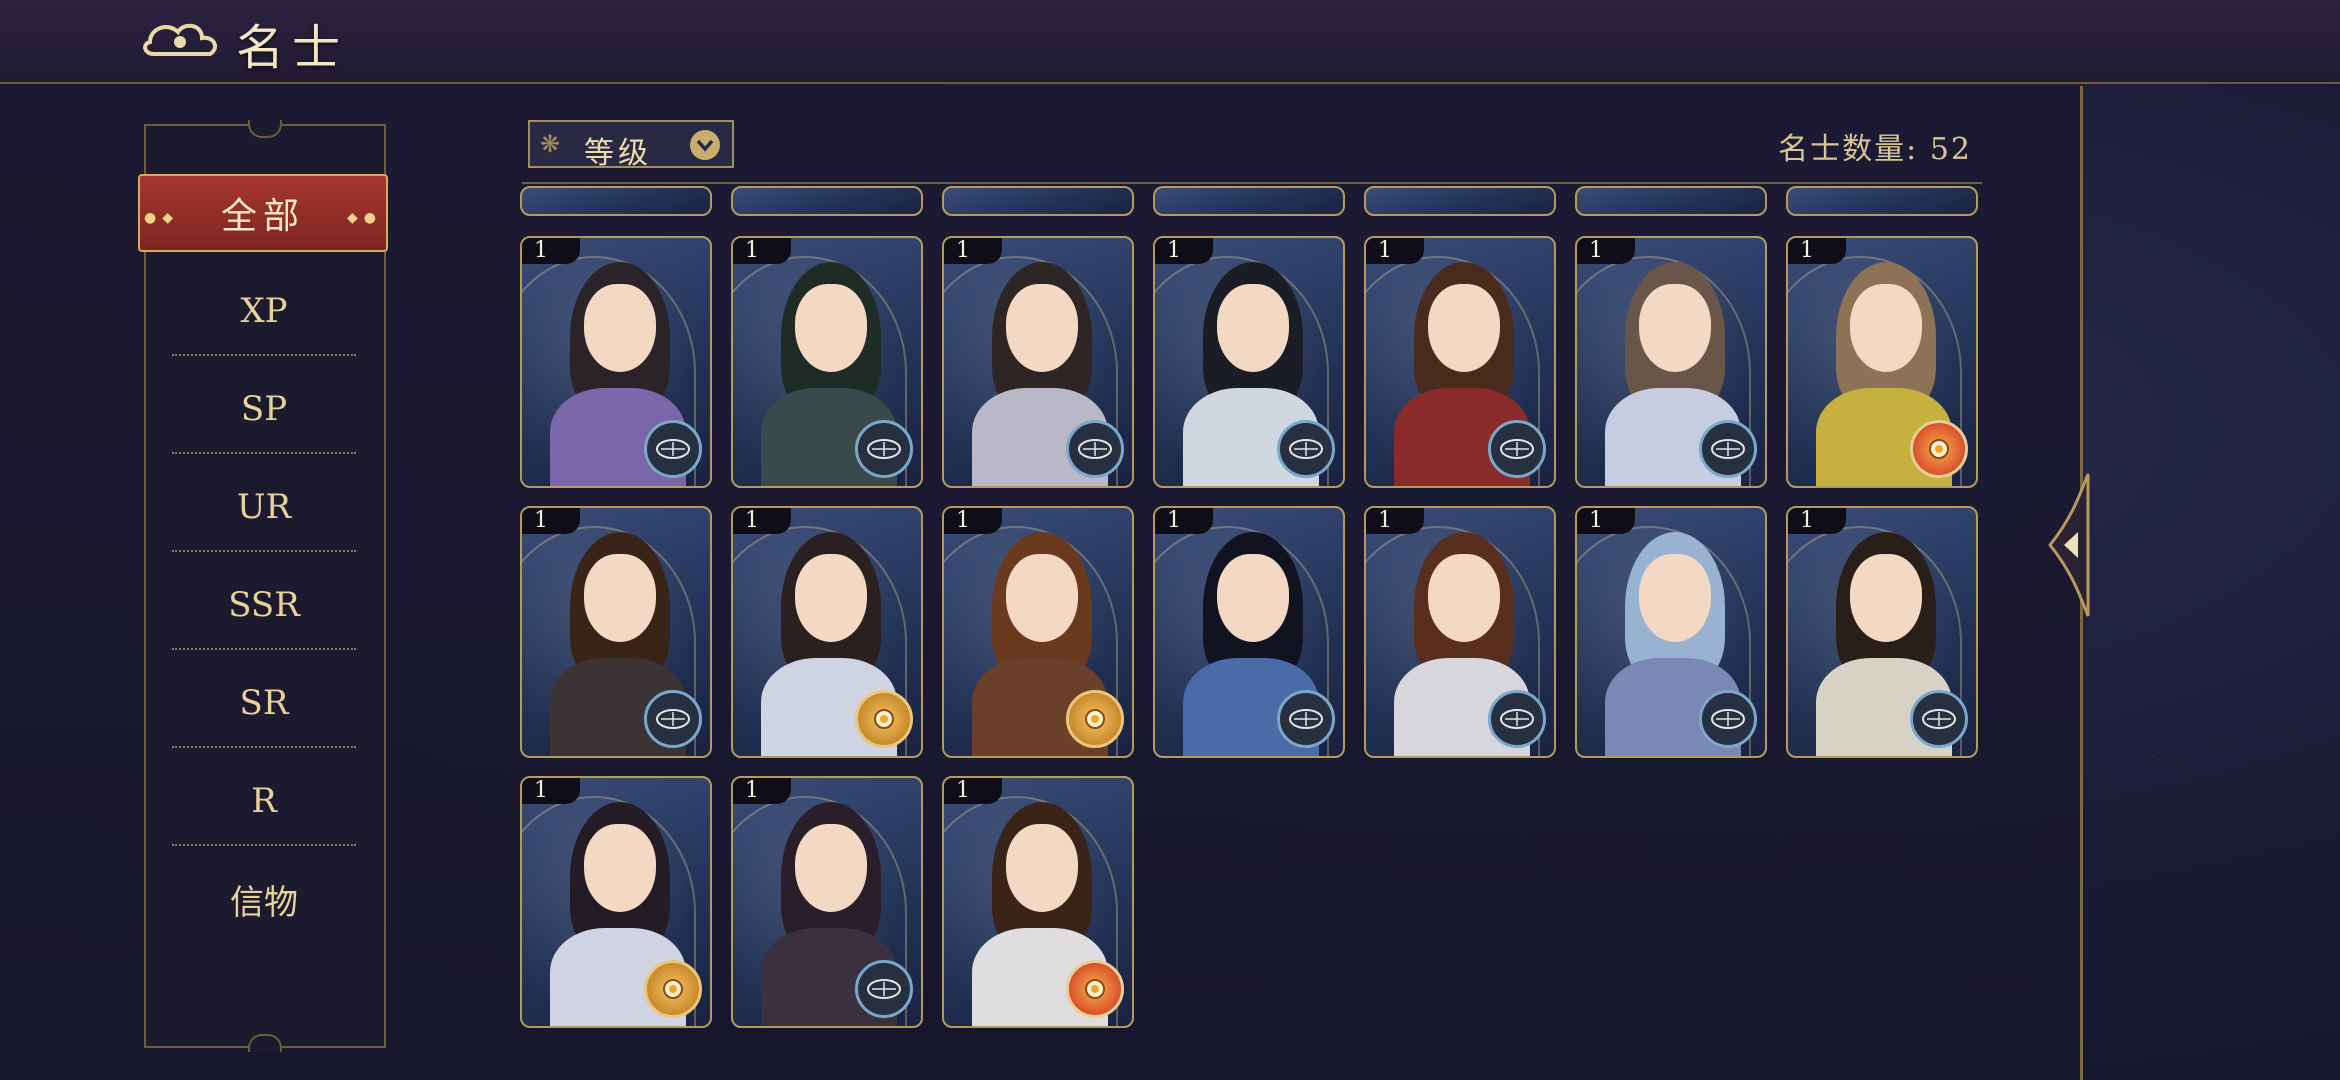 The width and height of the screenshot is (2340, 1080). What do you see at coordinates (264, 801) in the screenshot?
I see `tab-r: R` at bounding box center [264, 801].